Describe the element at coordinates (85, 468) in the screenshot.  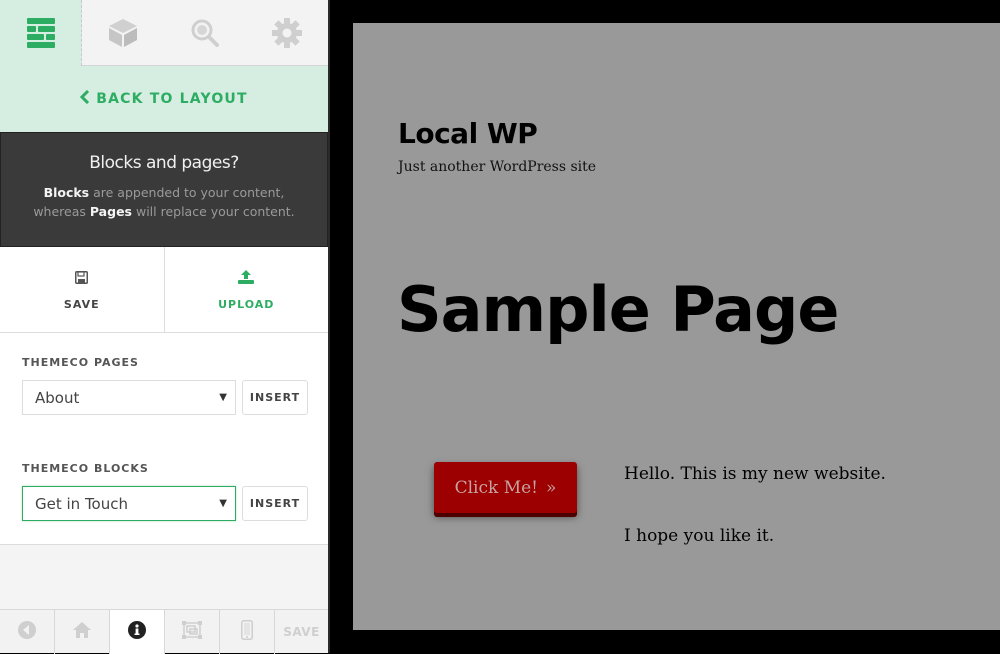
I see `themeco-blocks-label: THEMECO BLOCKS` at that location.